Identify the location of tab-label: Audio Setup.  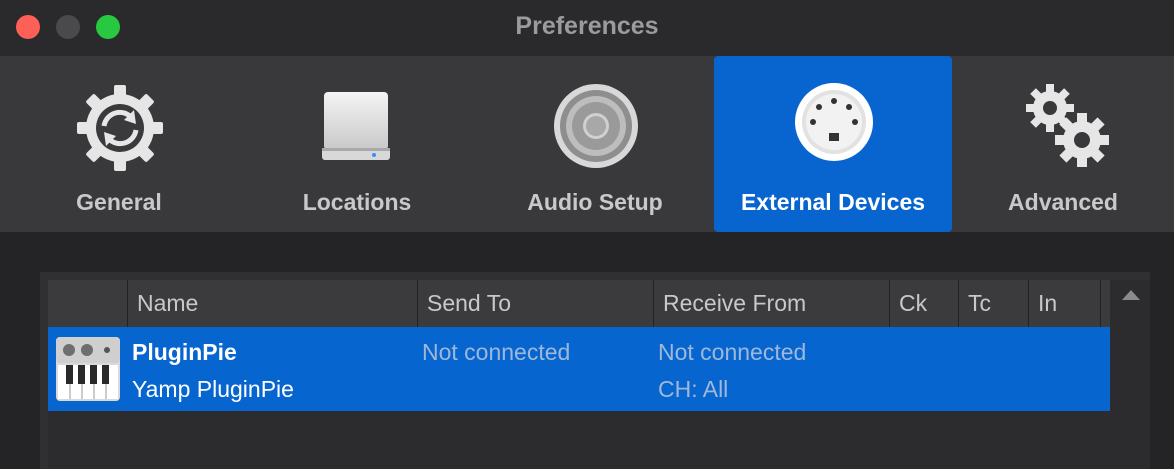
(595, 202).